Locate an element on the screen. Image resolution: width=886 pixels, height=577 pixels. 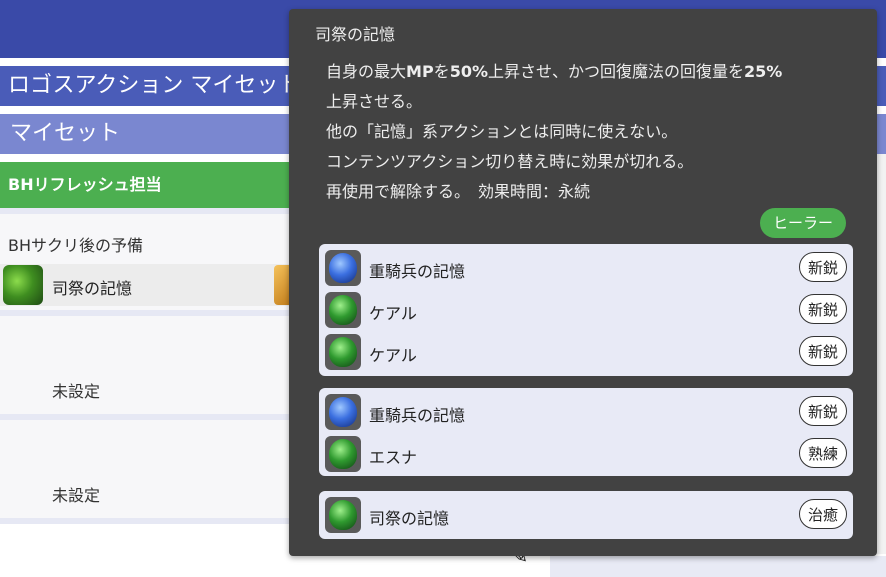
tooltip-desc-line-5: 再使用で解除する。 効果時間：永続 is located at coordinates (458, 191).